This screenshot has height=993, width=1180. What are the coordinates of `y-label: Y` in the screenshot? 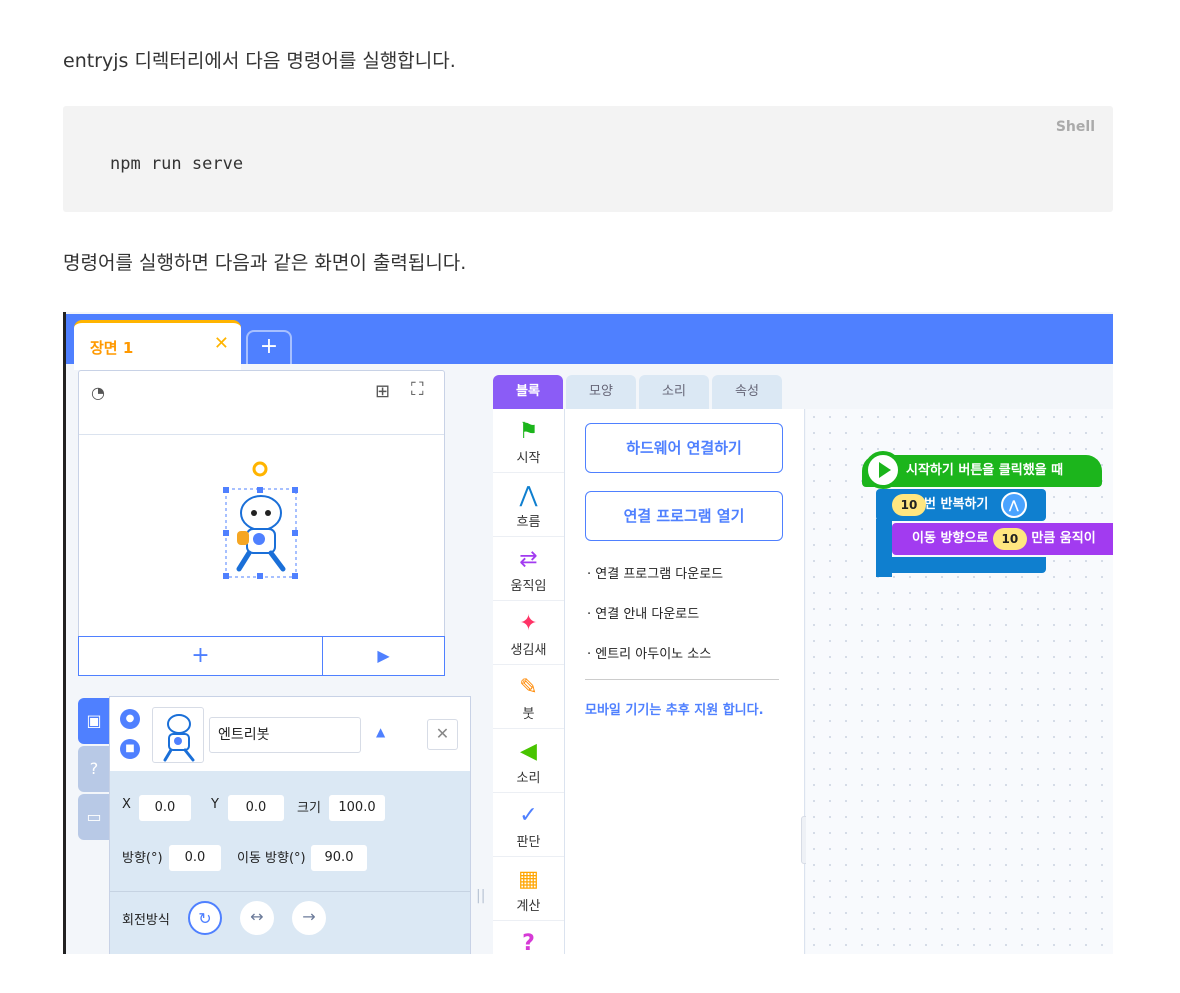 It's located at (215, 804).